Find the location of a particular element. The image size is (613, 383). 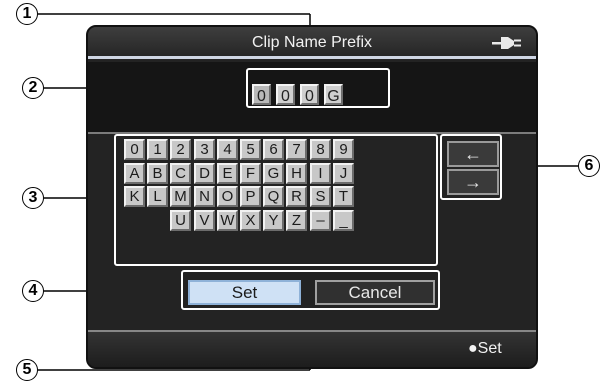

callout-1: 1 is located at coordinates (27, 14).